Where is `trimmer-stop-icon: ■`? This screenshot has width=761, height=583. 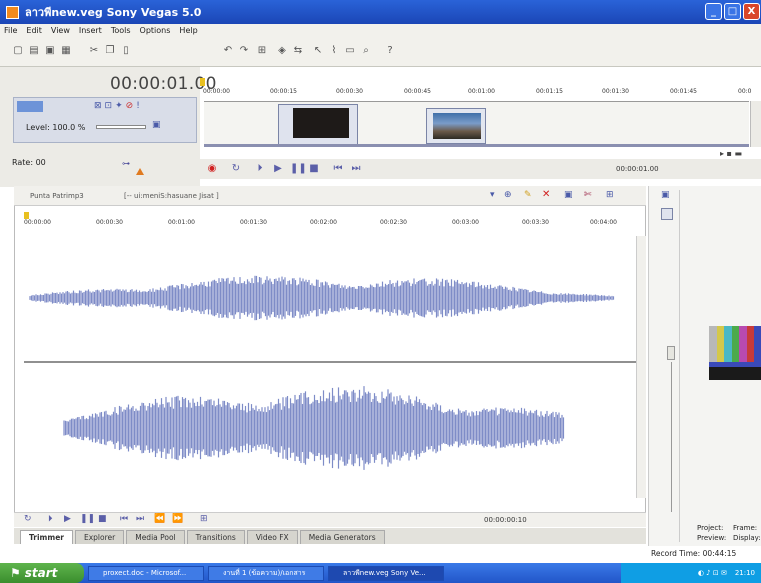 trimmer-stop-icon: ■ is located at coordinates (102, 519).